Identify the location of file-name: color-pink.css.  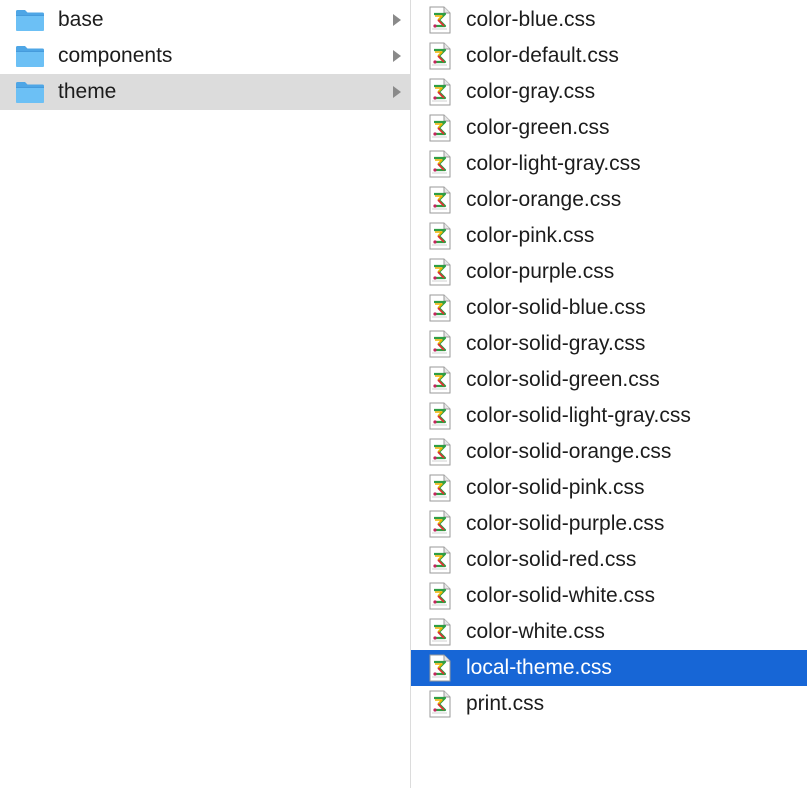
(530, 235).